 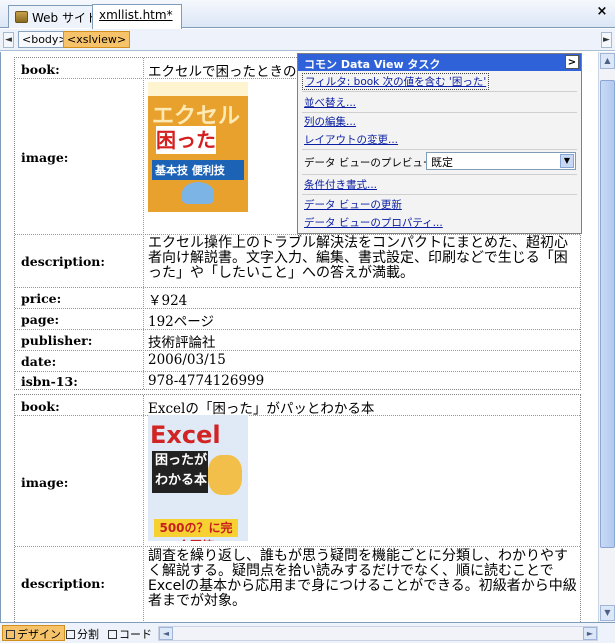 I want to click on vertical-scrollbar: ▲ ▼, so click(x=606, y=337).